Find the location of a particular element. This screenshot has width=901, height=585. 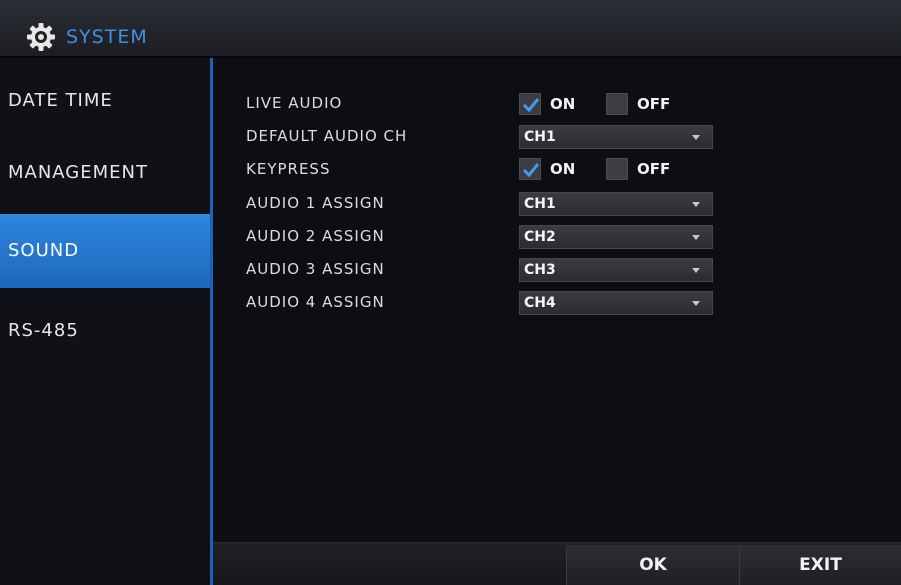

exit-button: EXIT is located at coordinates (820, 565).